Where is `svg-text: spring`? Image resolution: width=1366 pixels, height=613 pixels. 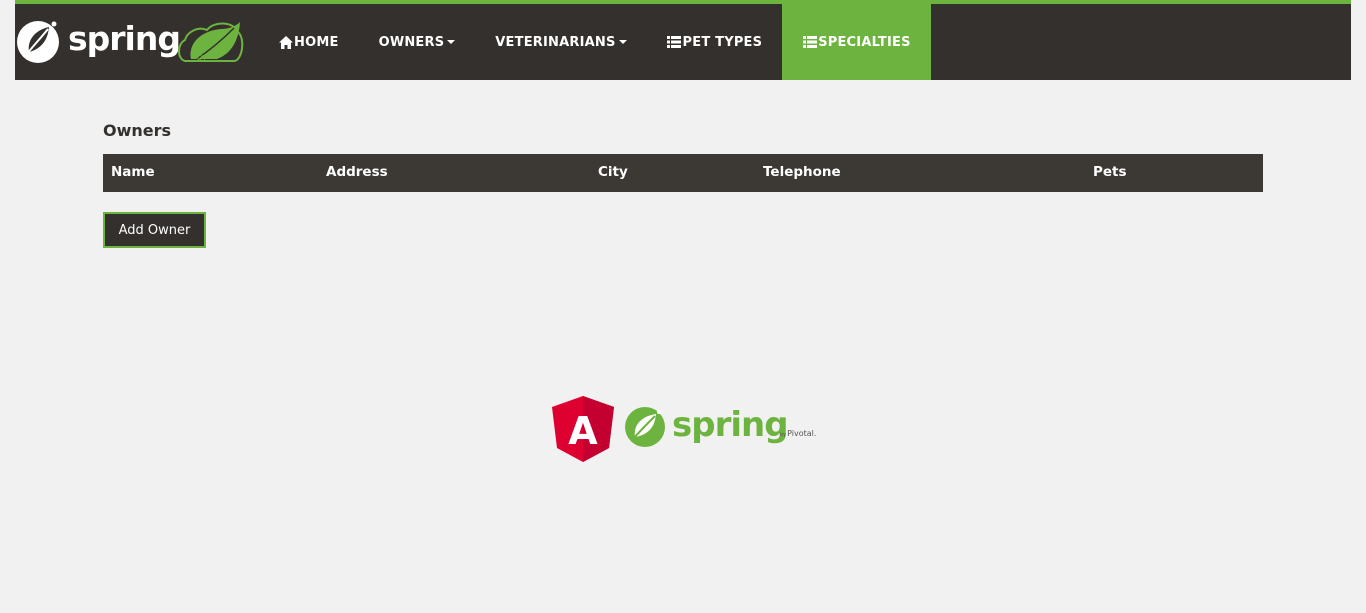
svg-text: spring is located at coordinates (124, 38).